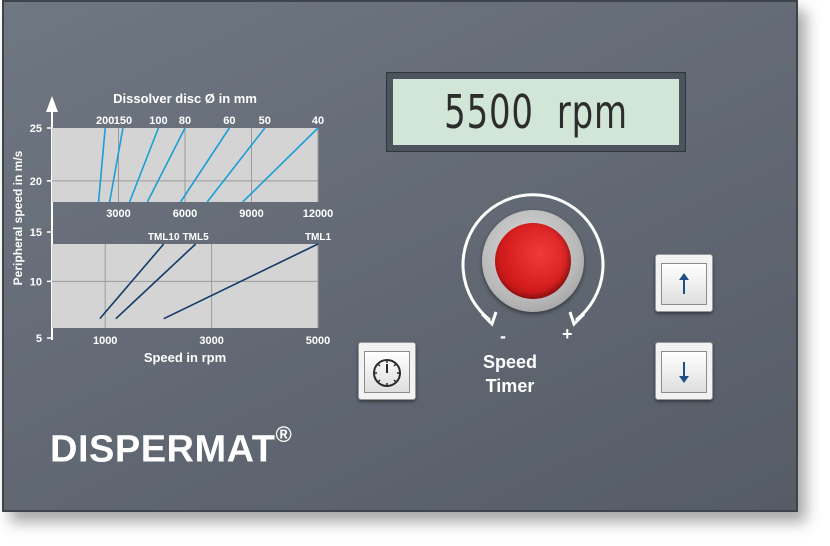  What do you see at coordinates (185, 165) in the screenshot?
I see `upper-chart` at bounding box center [185, 165].